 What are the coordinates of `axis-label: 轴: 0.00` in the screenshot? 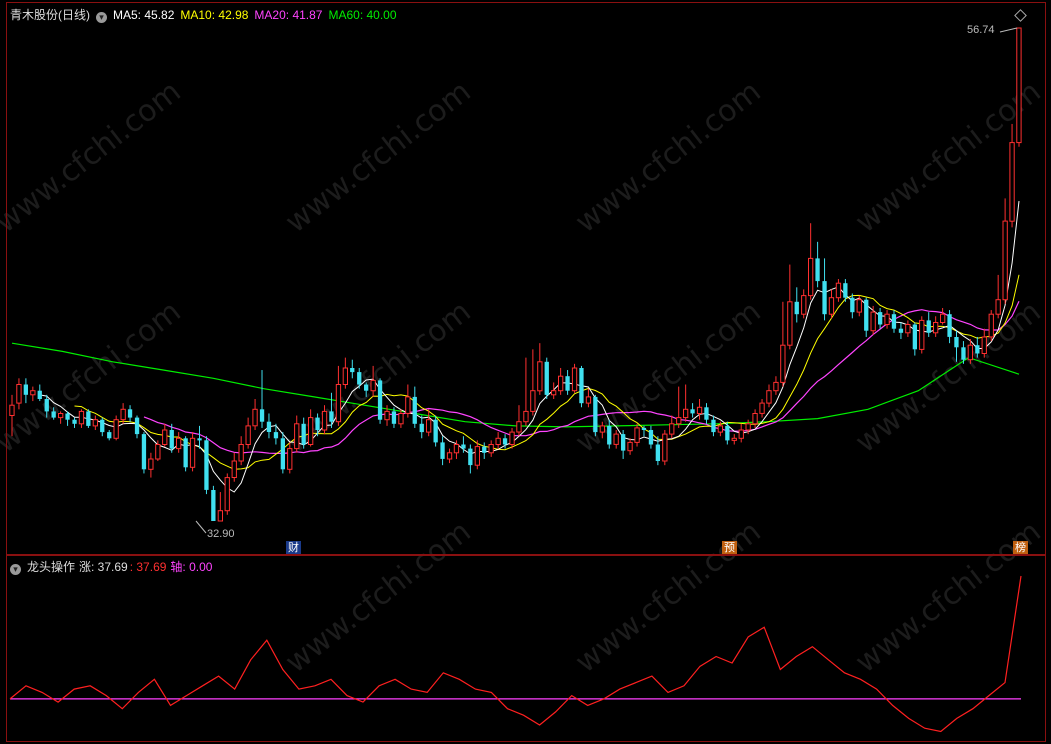 It's located at (191, 567).